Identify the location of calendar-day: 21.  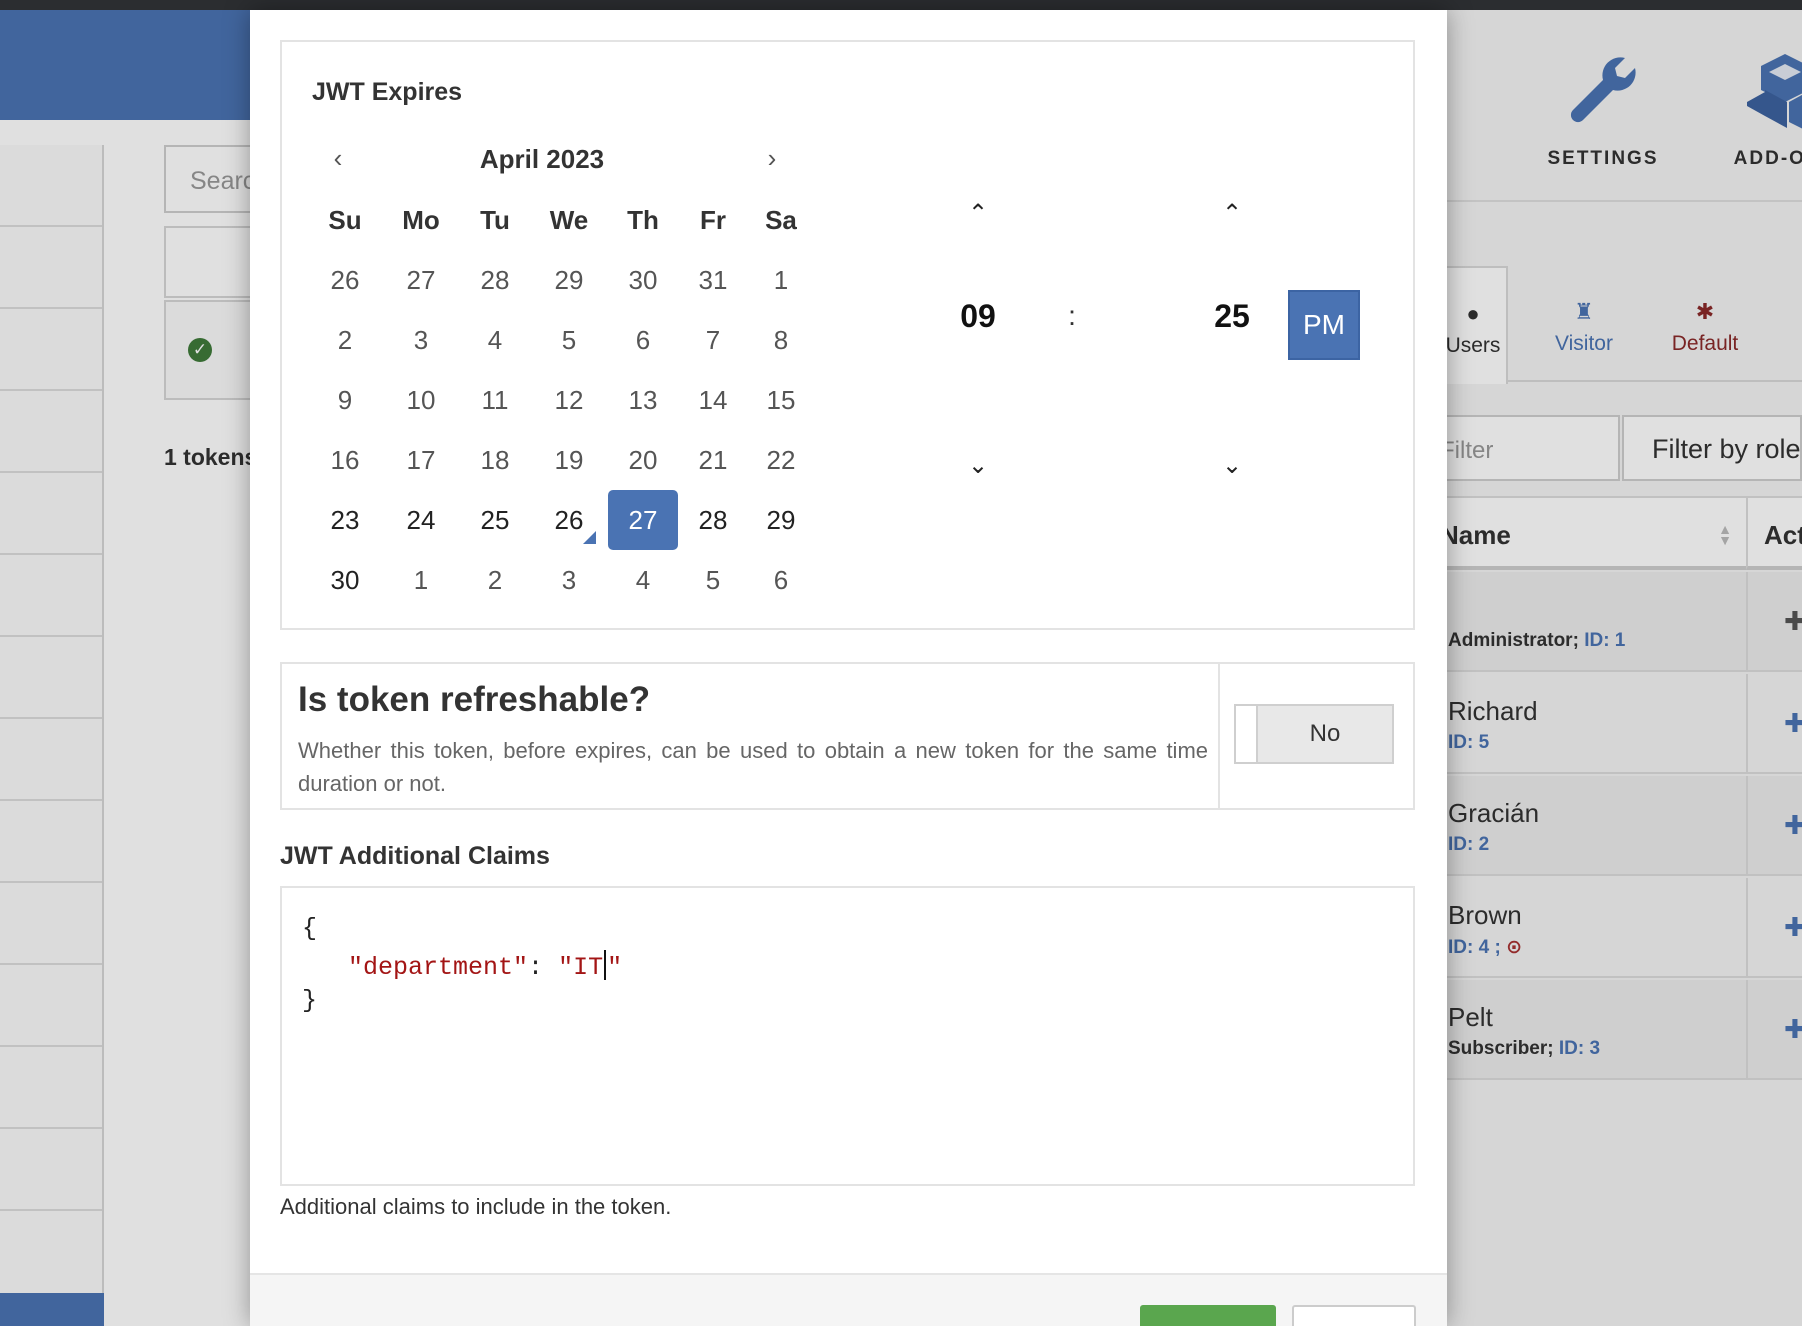
(713, 460).